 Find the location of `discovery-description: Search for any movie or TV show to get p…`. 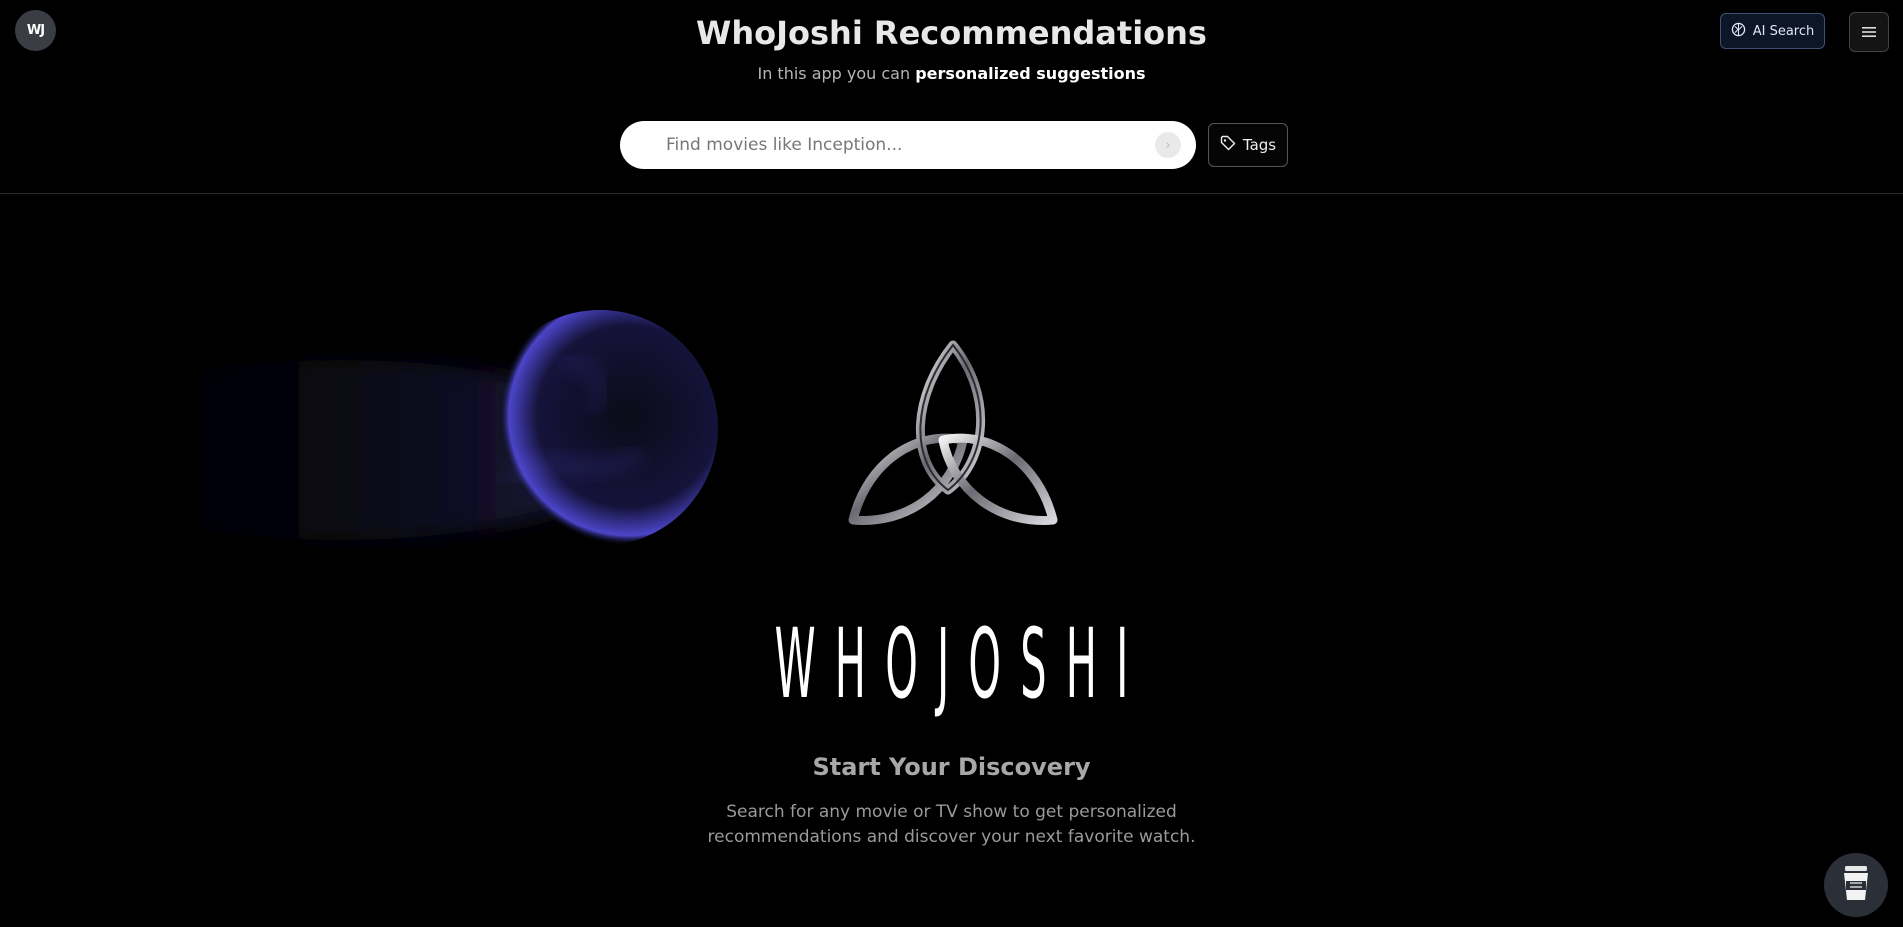

discovery-description: Search for any movie or TV show to get p… is located at coordinates (951, 825).